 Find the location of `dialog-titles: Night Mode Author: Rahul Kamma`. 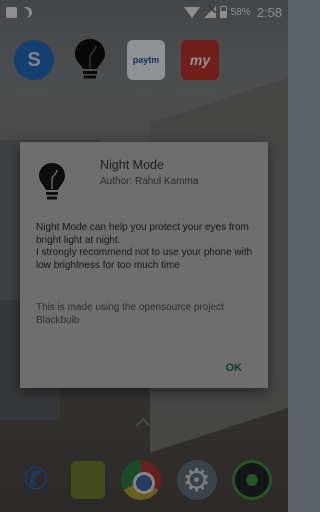

dialog-titles: Night Mode Author: Rahul Kamma is located at coordinates (149, 172).